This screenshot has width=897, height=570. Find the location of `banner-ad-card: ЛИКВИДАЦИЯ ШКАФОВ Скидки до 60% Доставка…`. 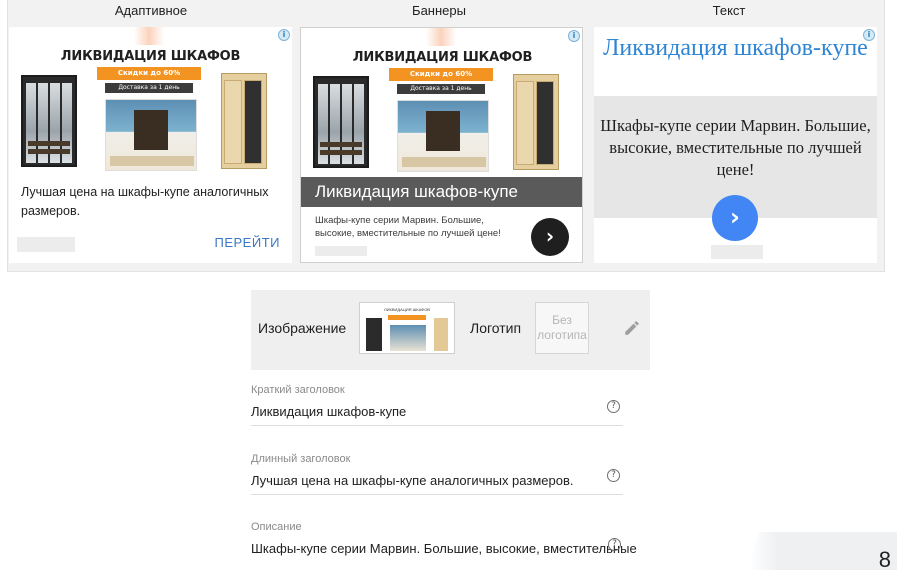

banner-ad-card: ЛИКВИДАЦИЯ ШКАФОВ Скидки до 60% Доставка… is located at coordinates (441, 145).